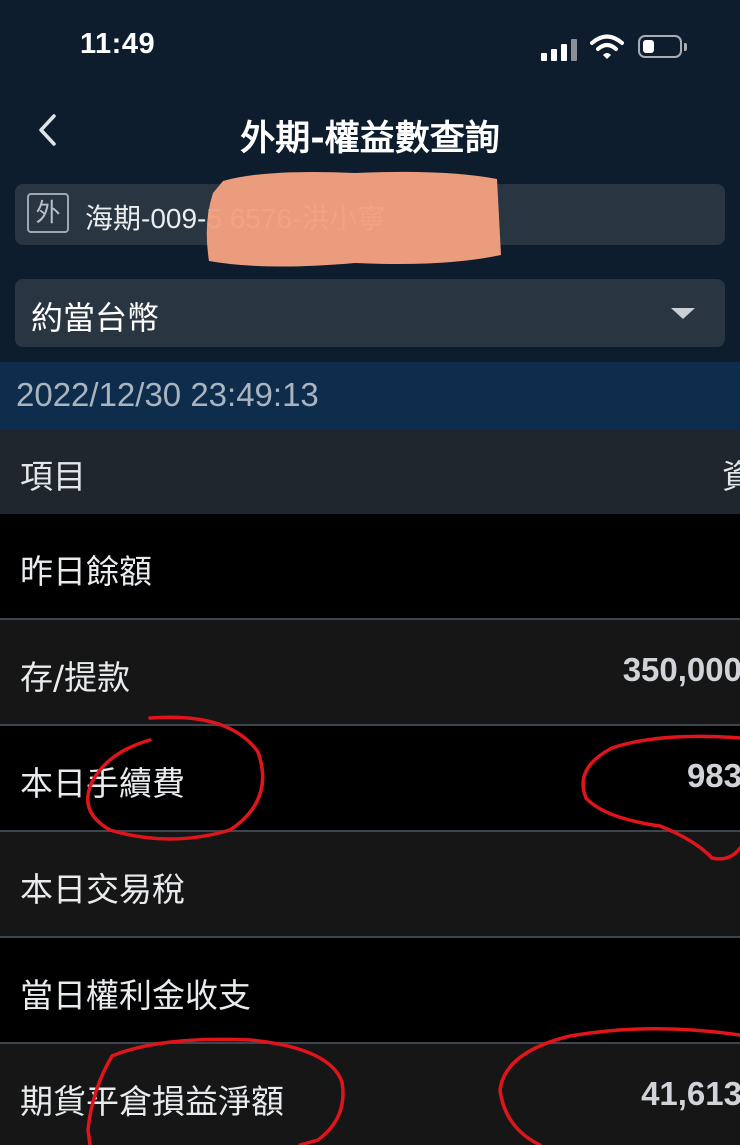 Image resolution: width=740 pixels, height=1145 pixels. Describe the element at coordinates (370, 1094) in the screenshot. I see `table-row: 期貨平倉損益淨額 41,613` at that location.